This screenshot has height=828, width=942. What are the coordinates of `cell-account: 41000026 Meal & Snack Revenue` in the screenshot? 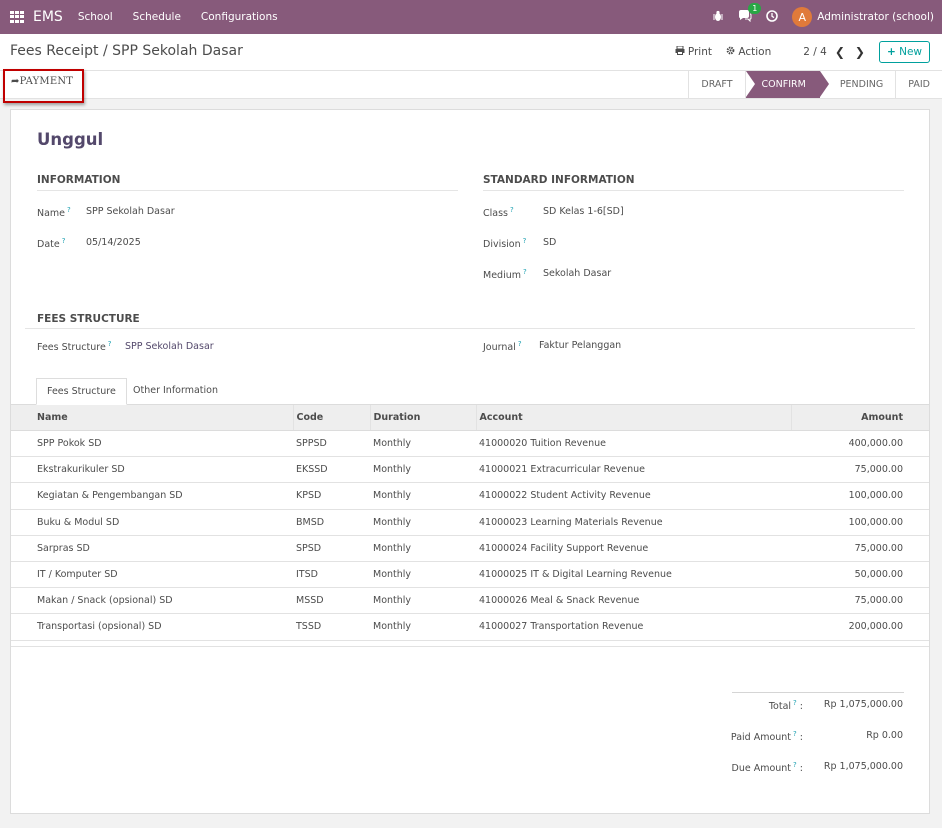 It's located at (633, 601).